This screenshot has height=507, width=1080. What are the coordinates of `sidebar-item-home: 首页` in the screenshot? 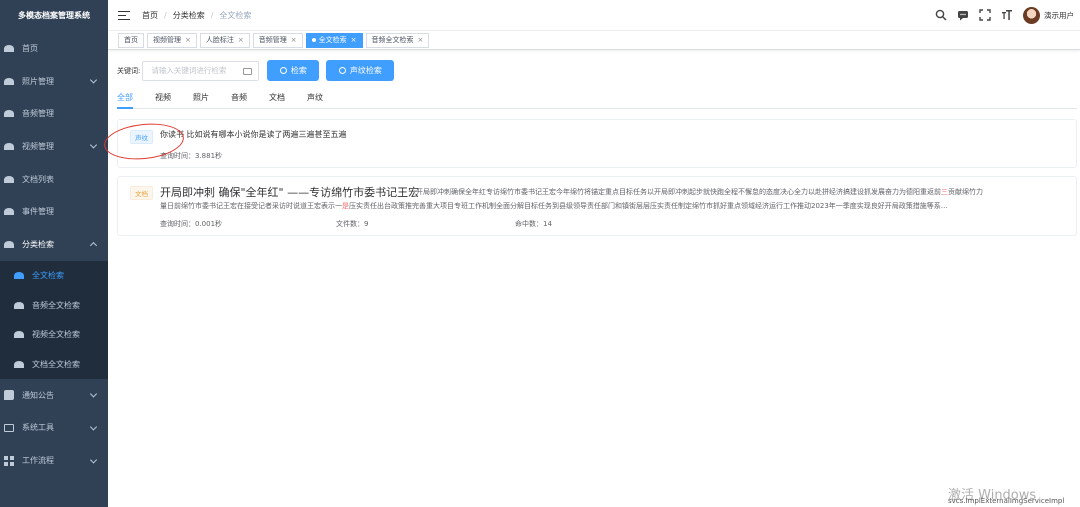 It's located at (54, 48).